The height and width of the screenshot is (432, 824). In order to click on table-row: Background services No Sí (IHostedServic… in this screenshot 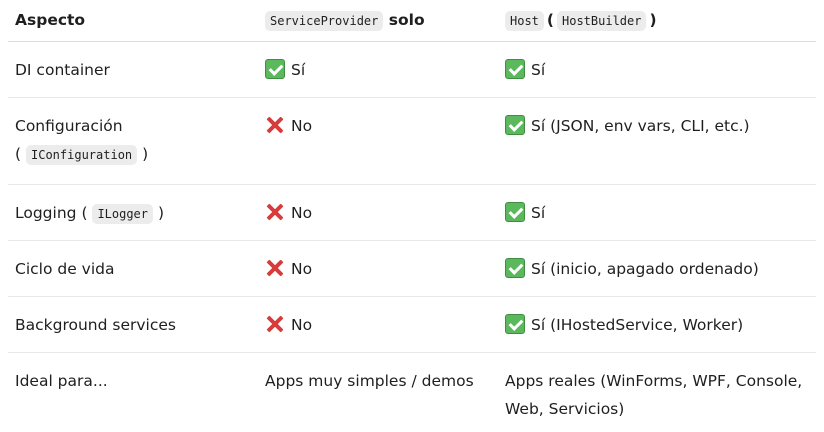, I will do `click(412, 324)`.